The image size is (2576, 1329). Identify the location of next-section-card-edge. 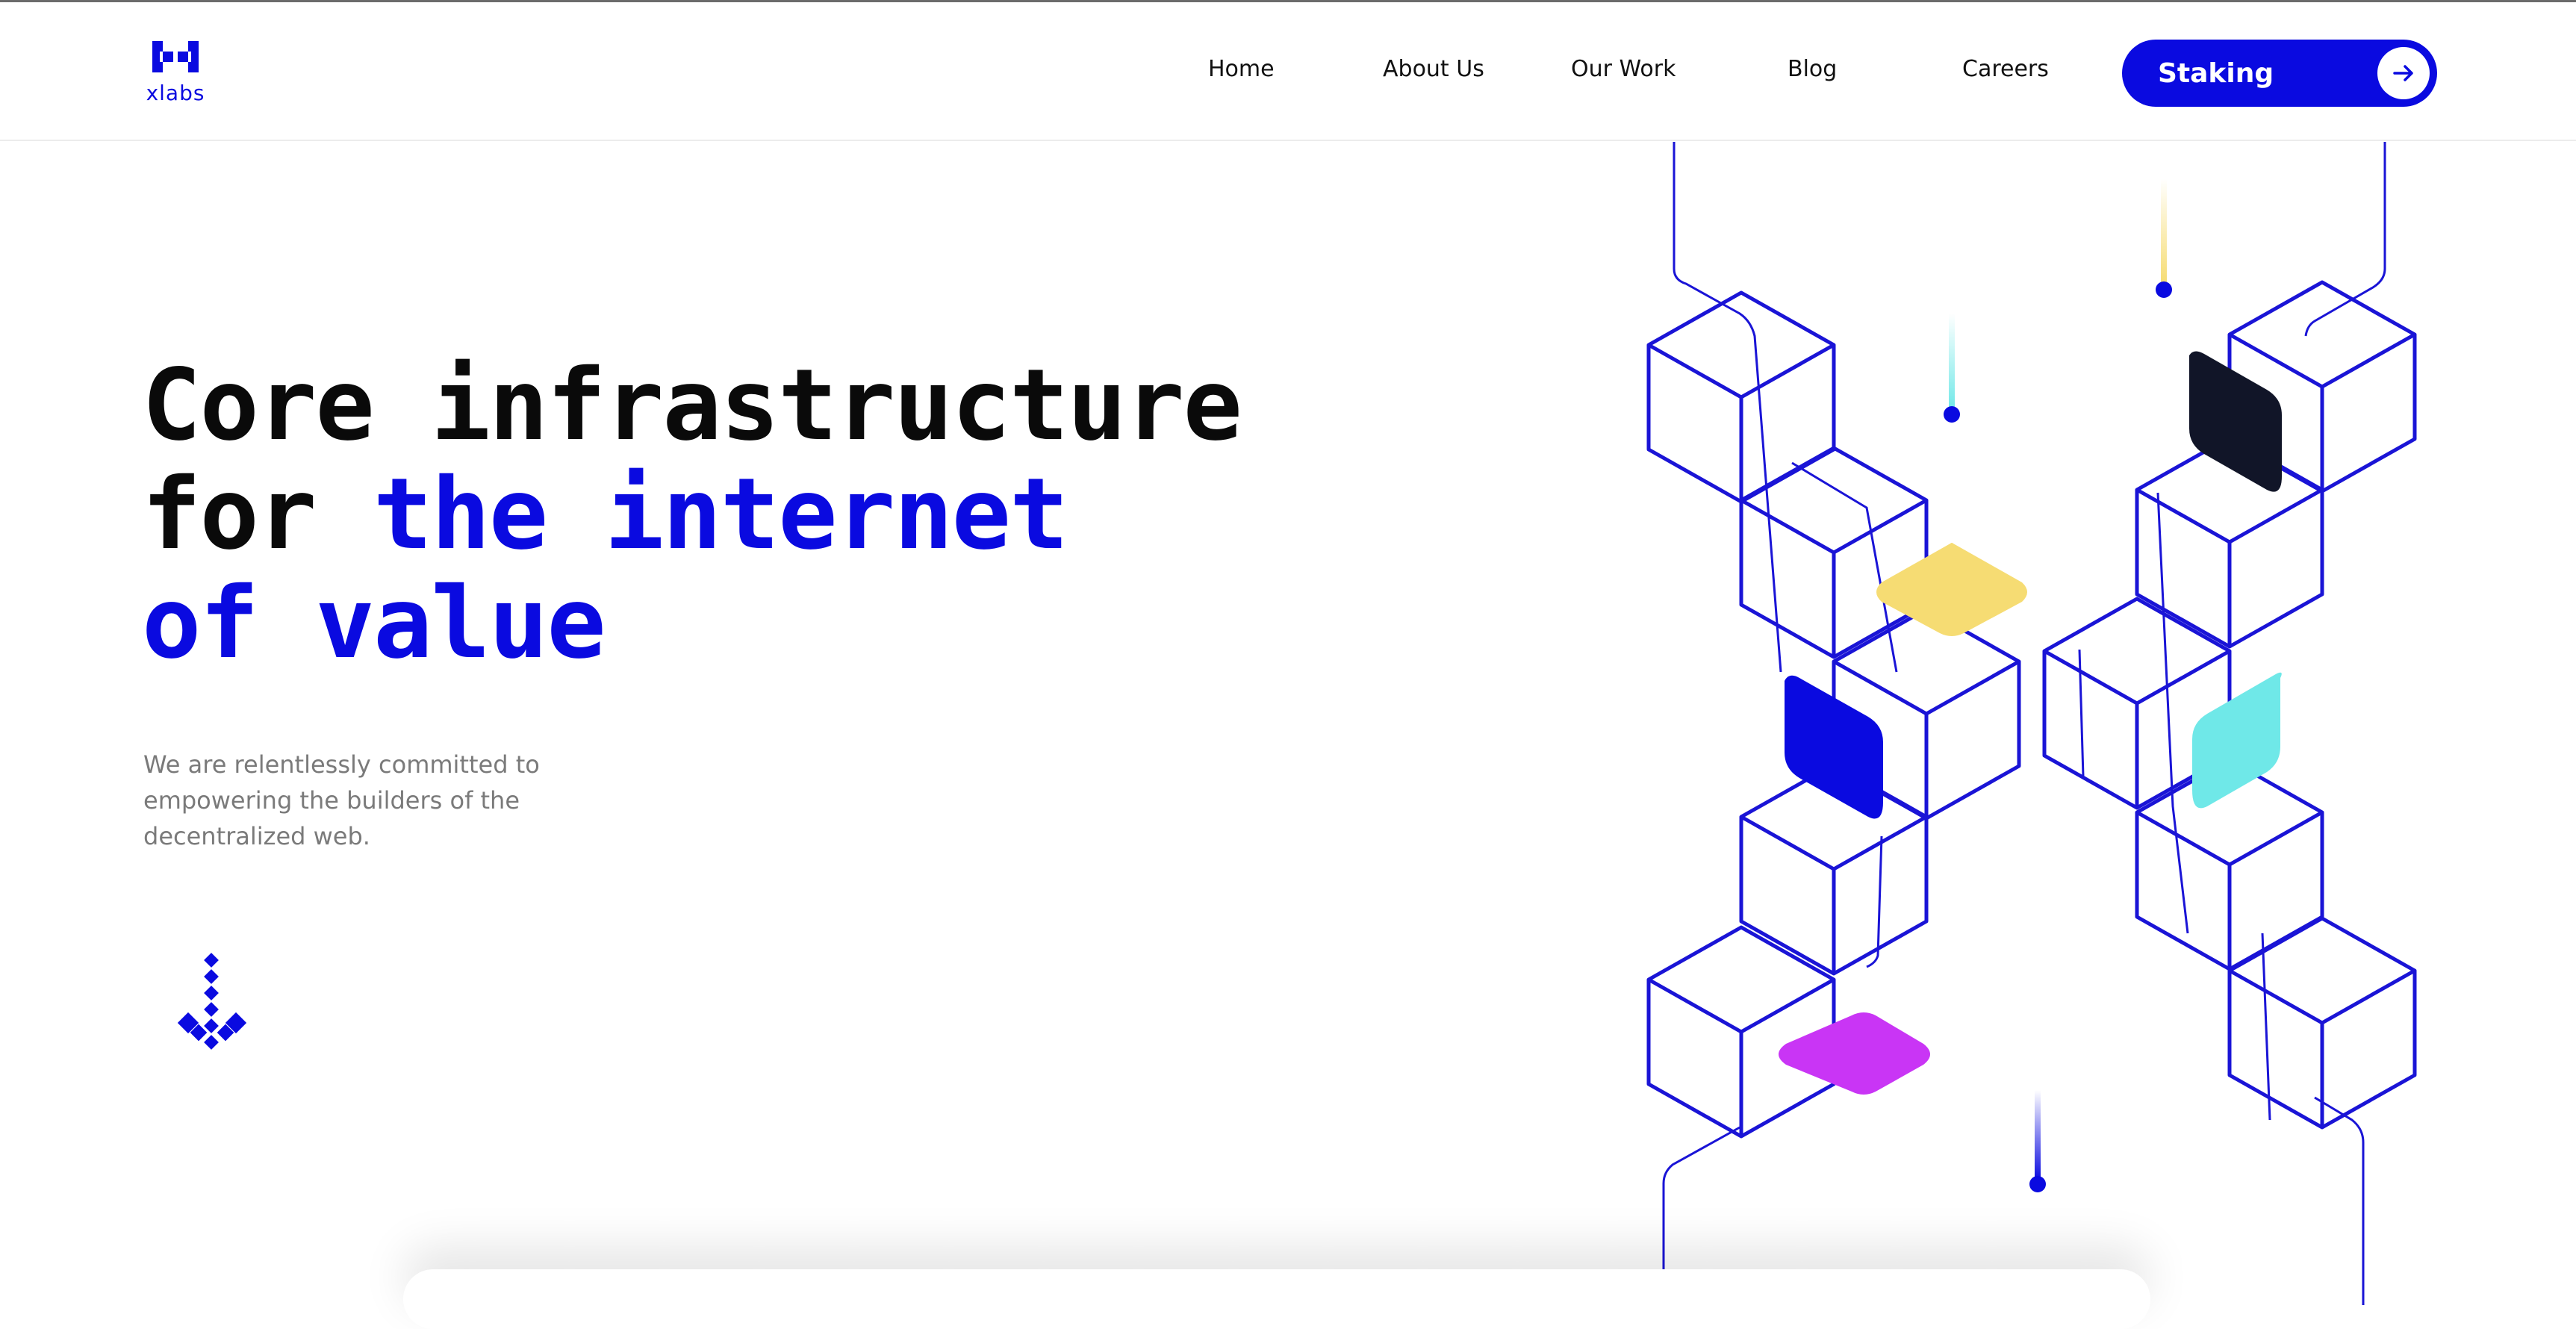
(1276, 1299).